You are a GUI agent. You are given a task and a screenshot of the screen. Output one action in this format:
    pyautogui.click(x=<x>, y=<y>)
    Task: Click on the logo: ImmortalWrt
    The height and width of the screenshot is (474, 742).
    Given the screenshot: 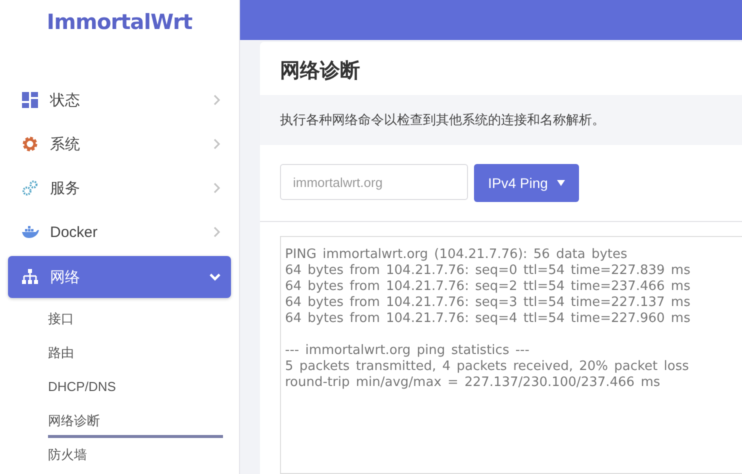 What is the action you would take?
    pyautogui.click(x=119, y=23)
    